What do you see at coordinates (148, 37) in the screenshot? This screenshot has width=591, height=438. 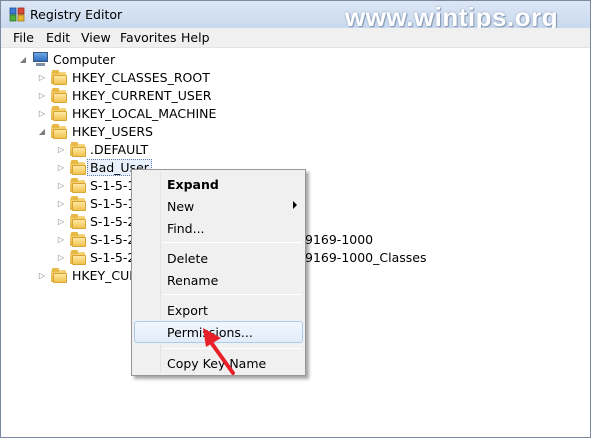 I see `menu-favorites: Favorites` at bounding box center [148, 37].